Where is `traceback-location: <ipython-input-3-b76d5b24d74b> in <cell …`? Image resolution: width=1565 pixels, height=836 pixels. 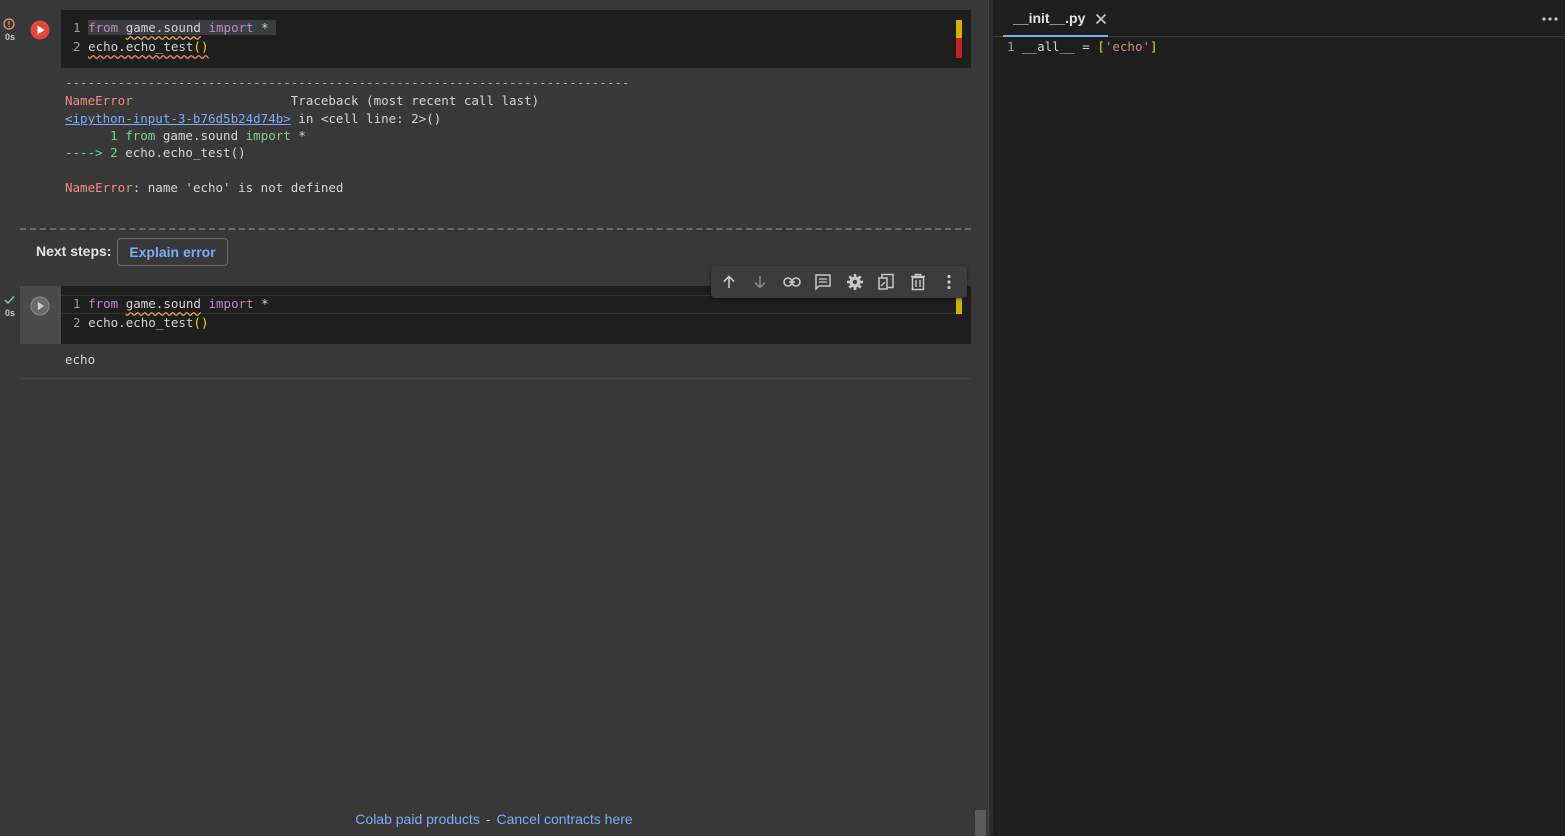 traceback-location: <ipython-input-3-b76d5b24d74b> in <cell … is located at coordinates (253, 118).